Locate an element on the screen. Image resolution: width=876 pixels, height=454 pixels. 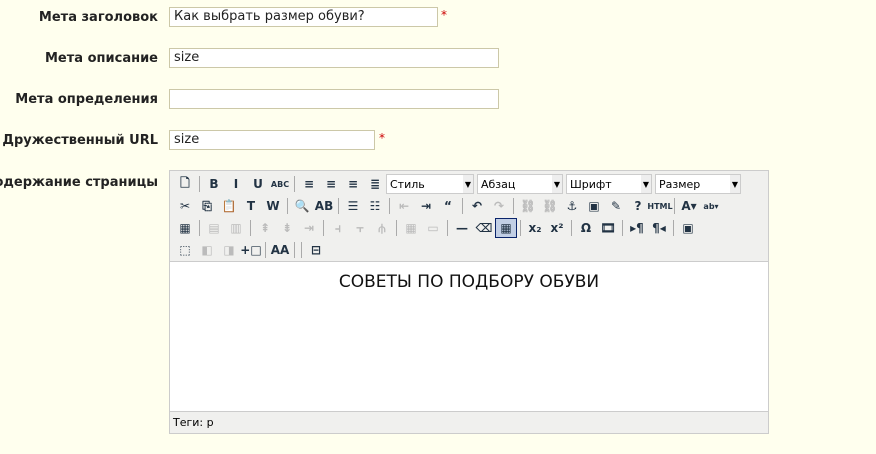
anchor-icon: ⚓ is located at coordinates (572, 206).